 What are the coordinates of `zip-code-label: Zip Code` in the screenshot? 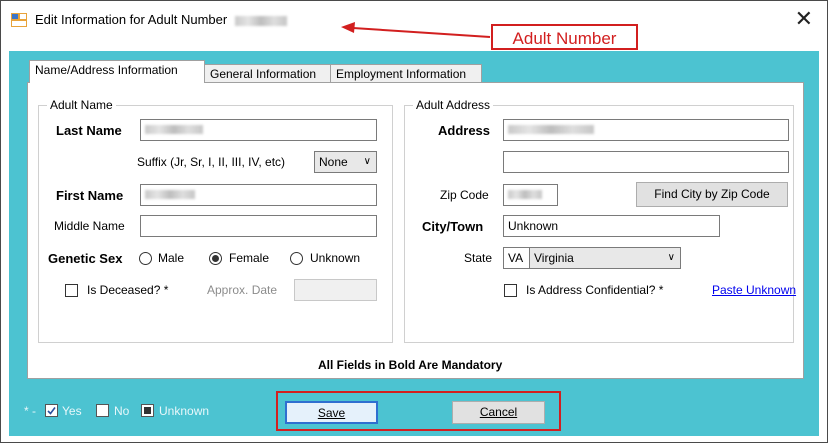 It's located at (464, 195).